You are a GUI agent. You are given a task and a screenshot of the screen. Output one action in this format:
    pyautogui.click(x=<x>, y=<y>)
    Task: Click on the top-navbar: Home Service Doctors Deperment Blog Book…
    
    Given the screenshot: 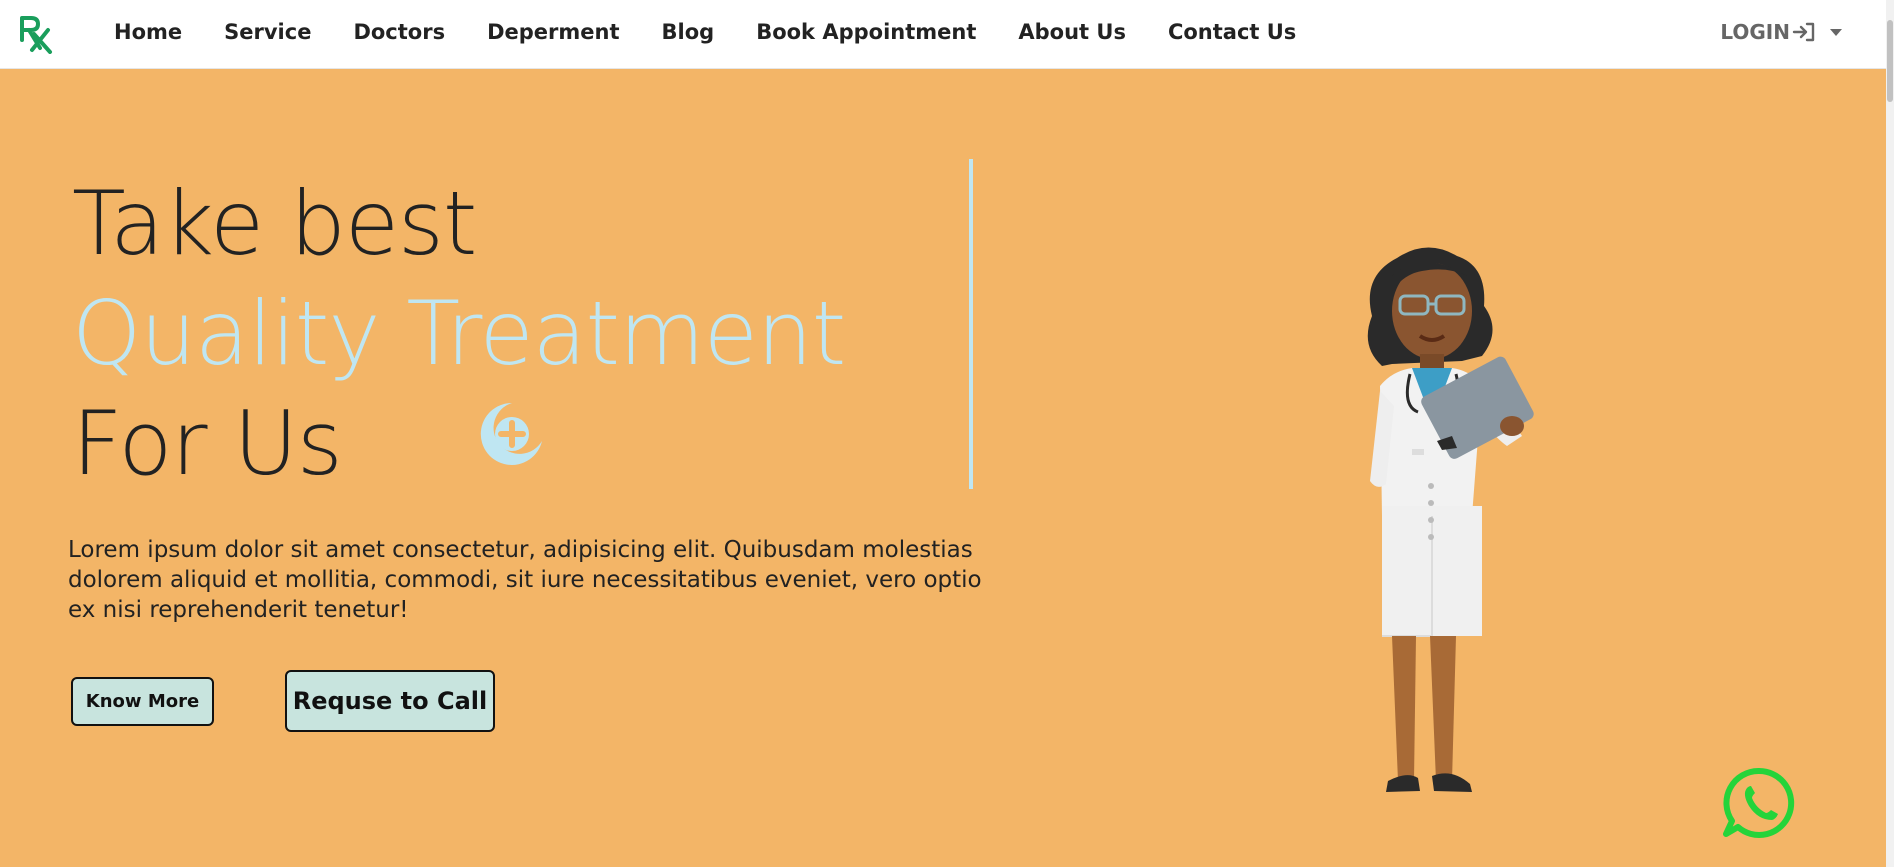 What is the action you would take?
    pyautogui.click(x=947, y=34)
    